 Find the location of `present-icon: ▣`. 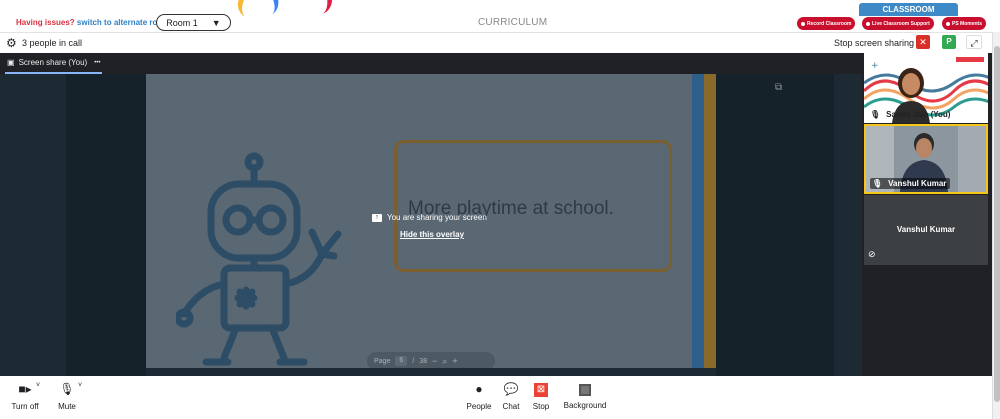

present-icon: ▣ is located at coordinates (11, 62).